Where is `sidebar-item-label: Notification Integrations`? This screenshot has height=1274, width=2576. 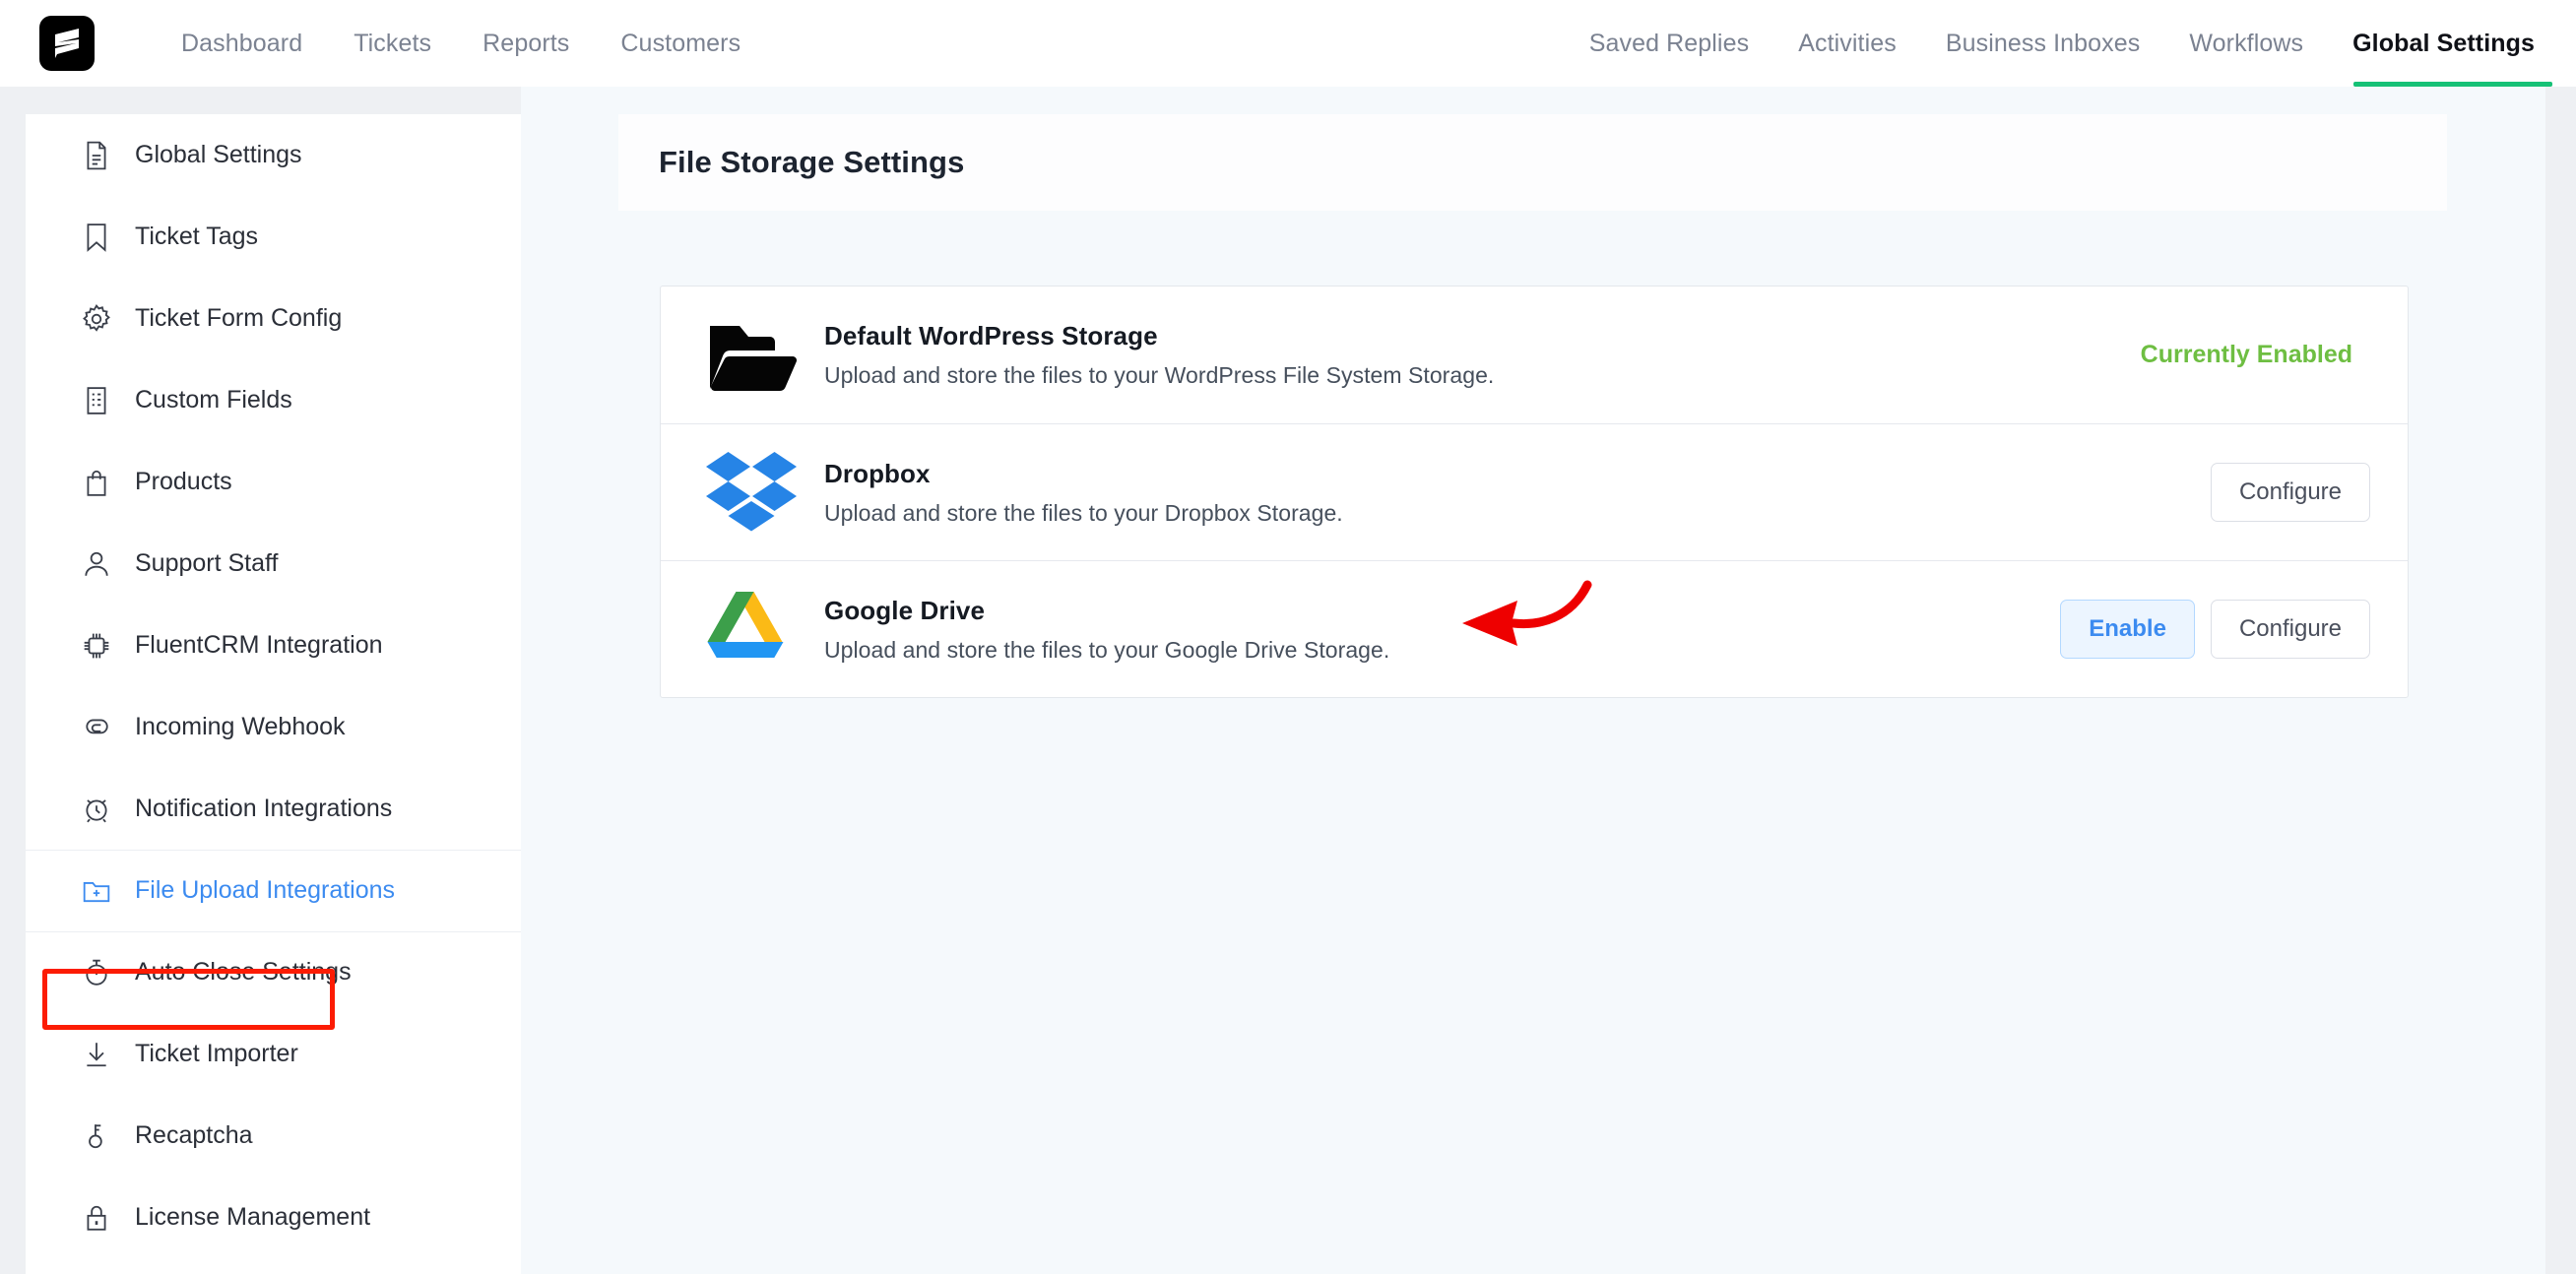
sidebar-item-label: Notification Integrations is located at coordinates (264, 808).